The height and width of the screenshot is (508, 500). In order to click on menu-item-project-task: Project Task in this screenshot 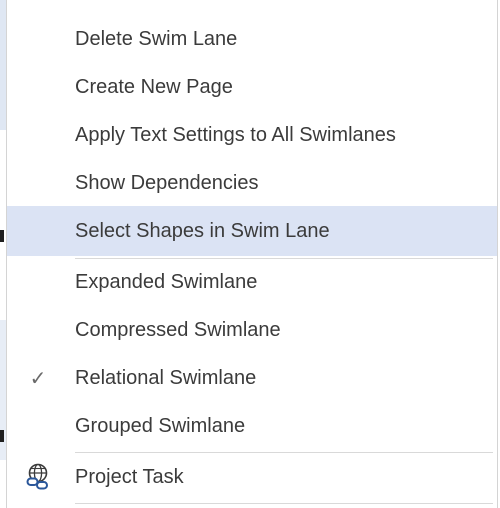, I will do `click(252, 477)`.